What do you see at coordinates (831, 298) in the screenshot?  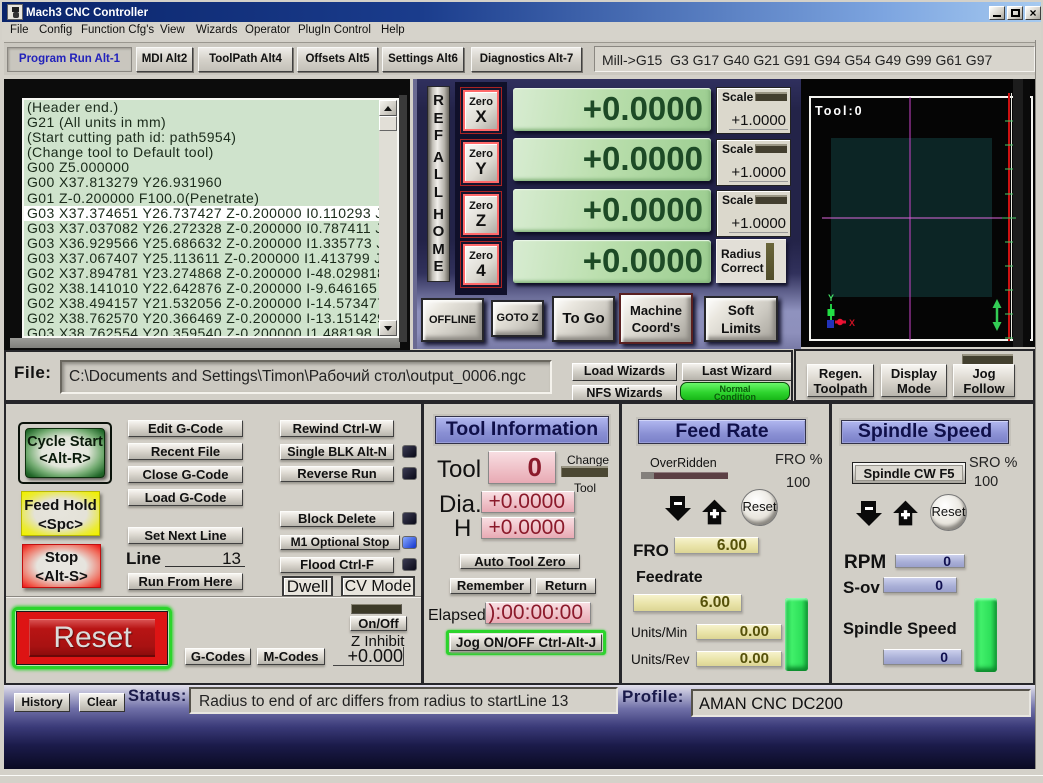 I see `svg-text: Y` at bounding box center [831, 298].